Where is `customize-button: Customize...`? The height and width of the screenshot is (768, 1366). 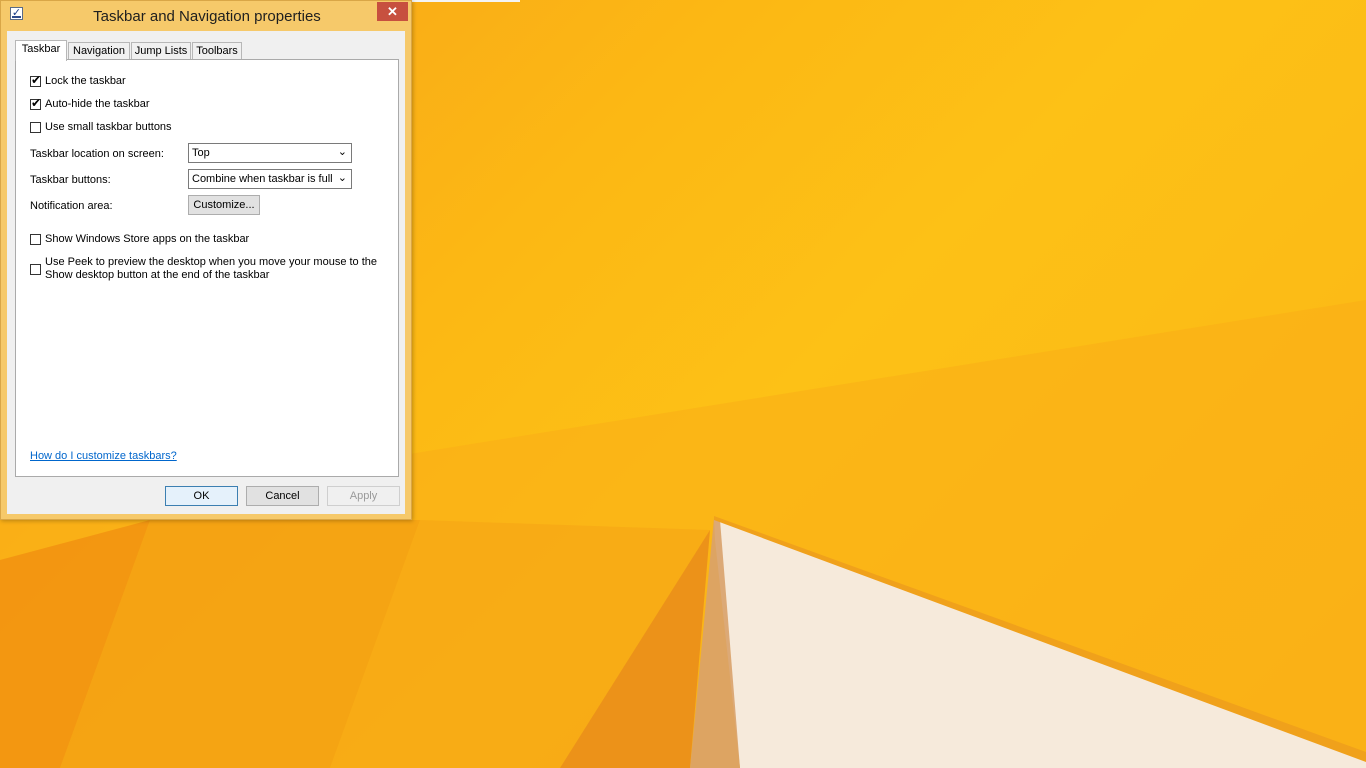
customize-button: Customize... is located at coordinates (224, 205).